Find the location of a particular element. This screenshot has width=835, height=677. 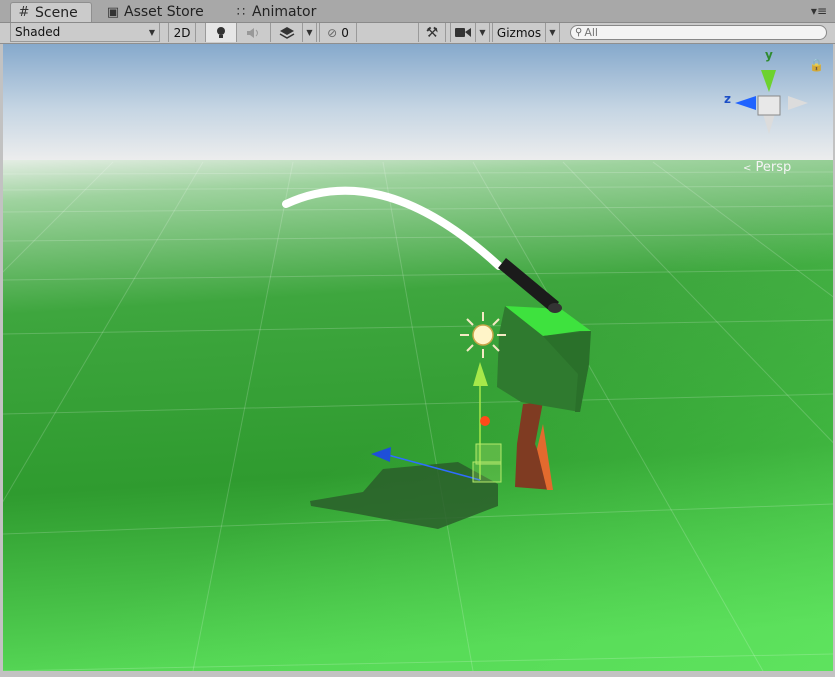

scene-toolbar: Shaded ▼ 2D ▼ ⊘ 0 ⚒ ▼ Gizmos ▼ ⚲ All is located at coordinates (417, 33).